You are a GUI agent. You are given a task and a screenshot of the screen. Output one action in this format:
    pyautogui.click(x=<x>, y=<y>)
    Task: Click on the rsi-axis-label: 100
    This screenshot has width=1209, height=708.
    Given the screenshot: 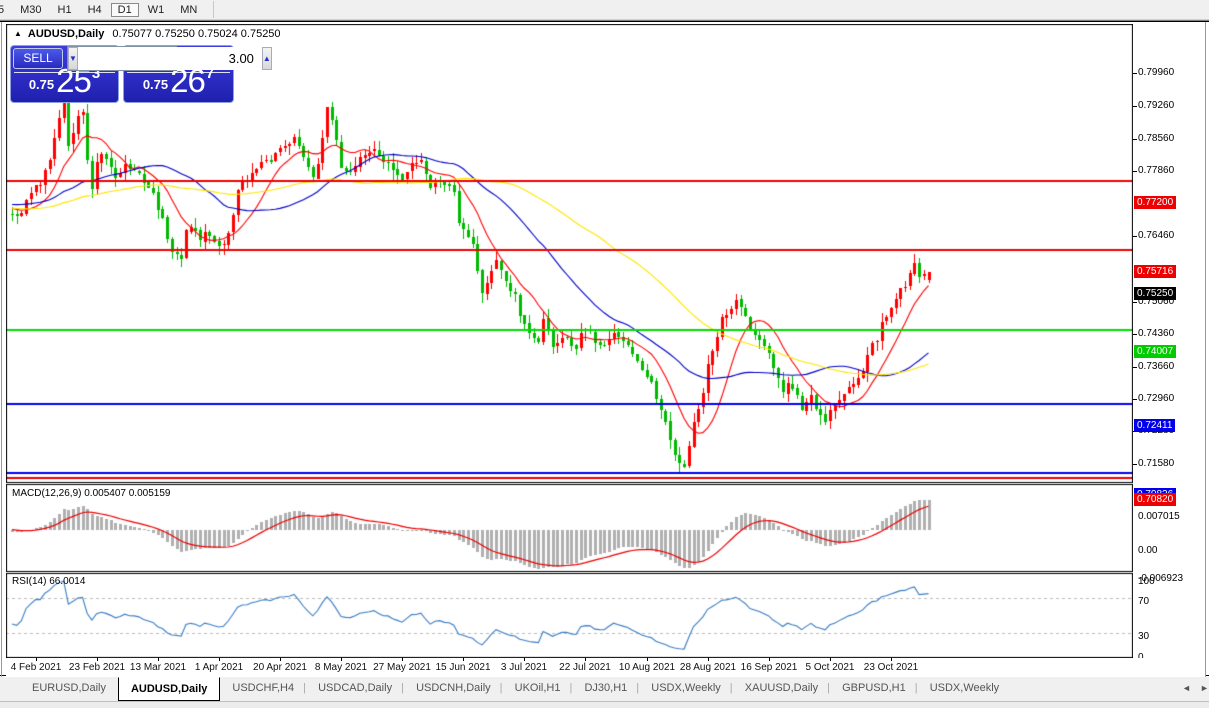 What is the action you would take?
    pyautogui.click(x=1146, y=581)
    